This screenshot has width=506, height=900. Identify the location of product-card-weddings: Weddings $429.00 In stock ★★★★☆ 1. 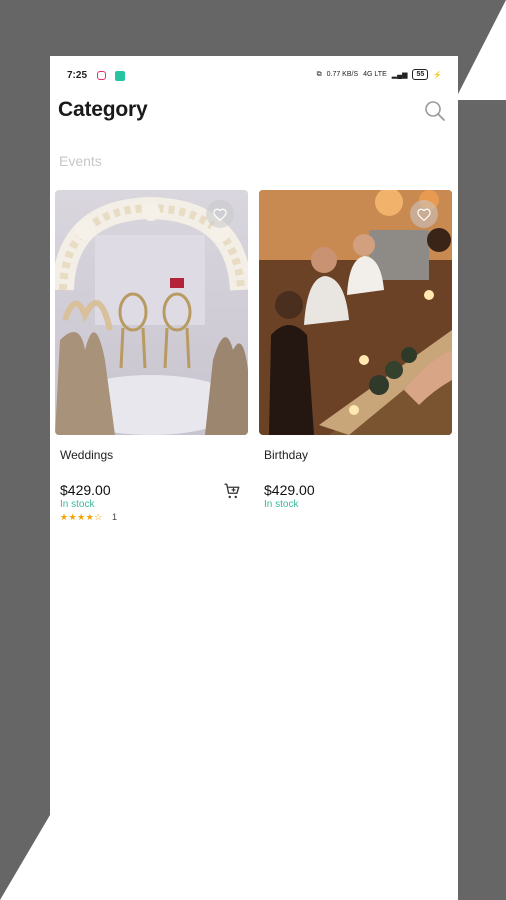
(151, 356).